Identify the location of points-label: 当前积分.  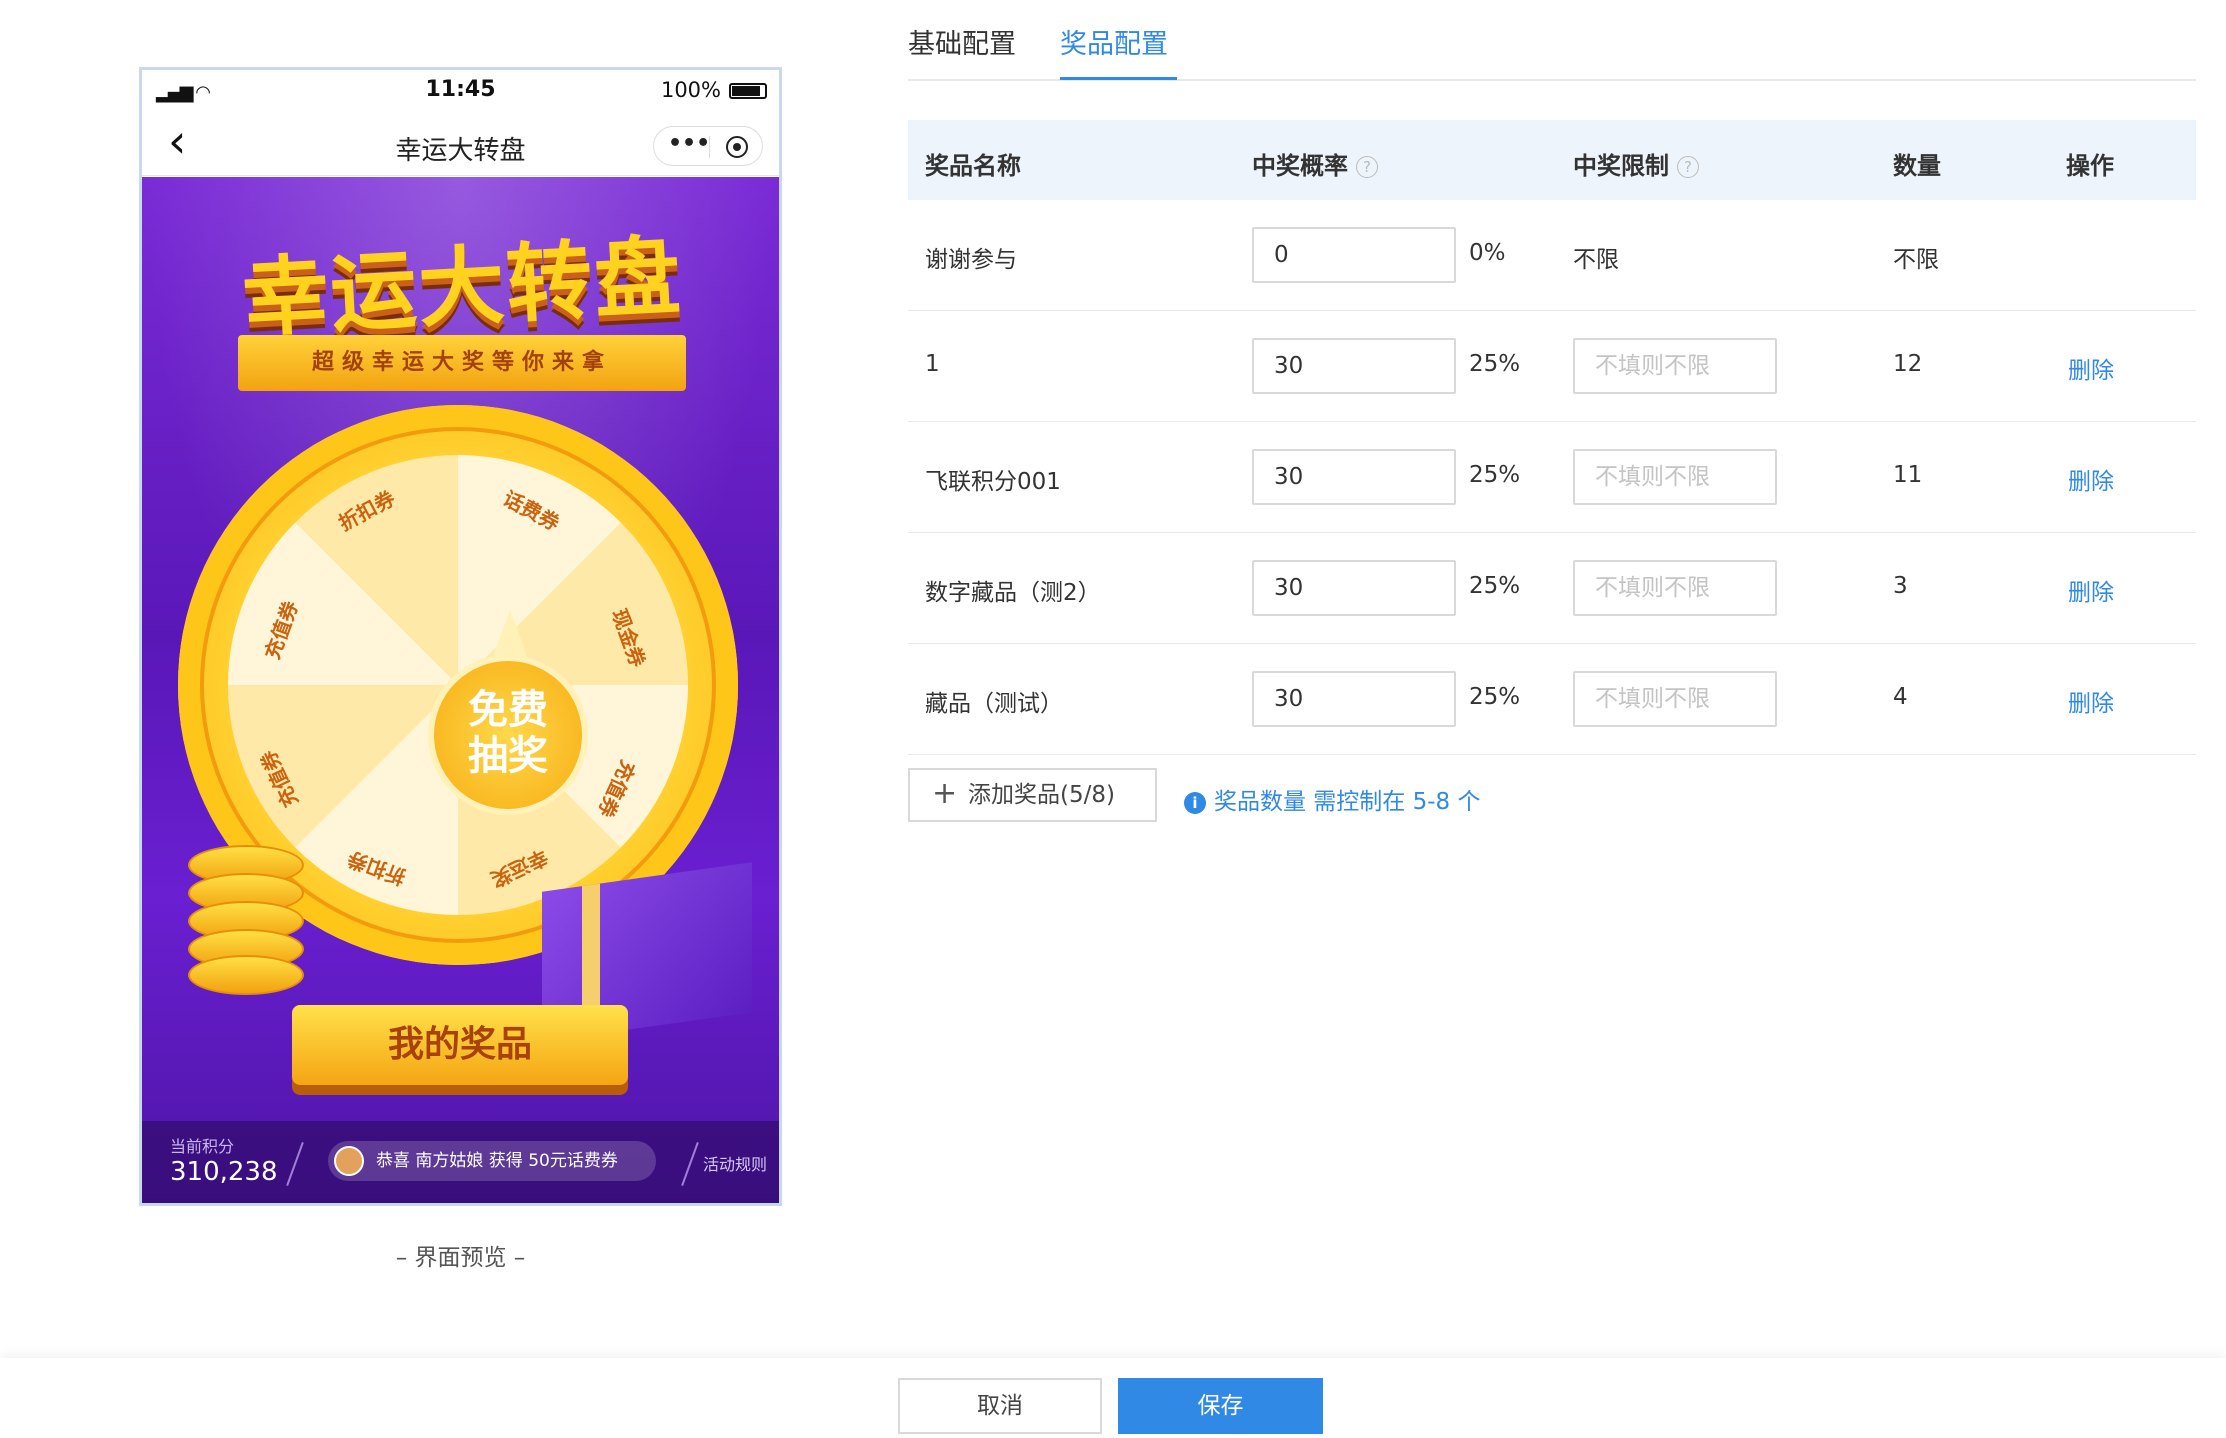
(202, 1146).